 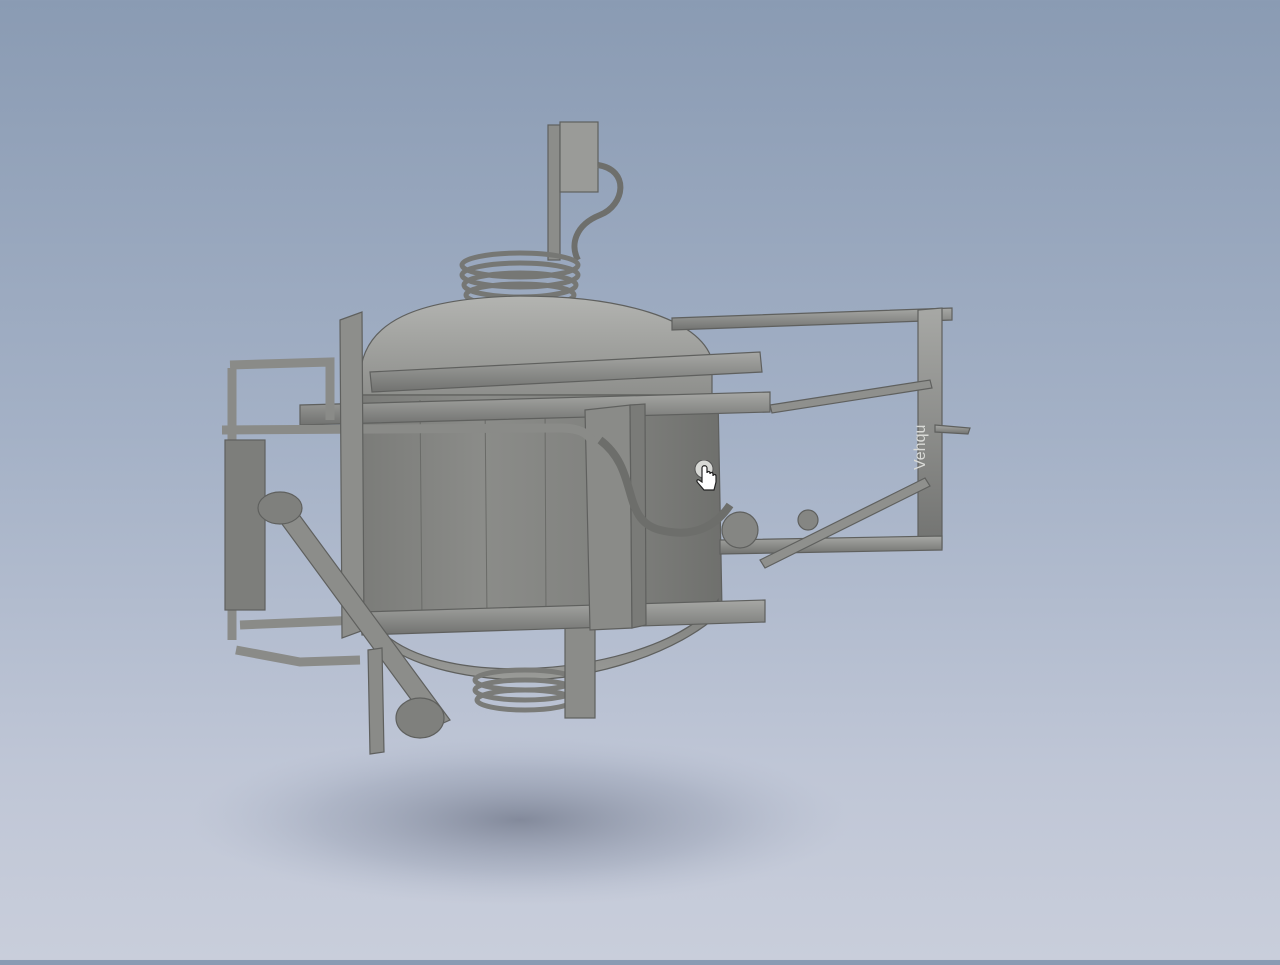 What do you see at coordinates (851, 396) in the screenshot?
I see `boom-arm-upper` at bounding box center [851, 396].